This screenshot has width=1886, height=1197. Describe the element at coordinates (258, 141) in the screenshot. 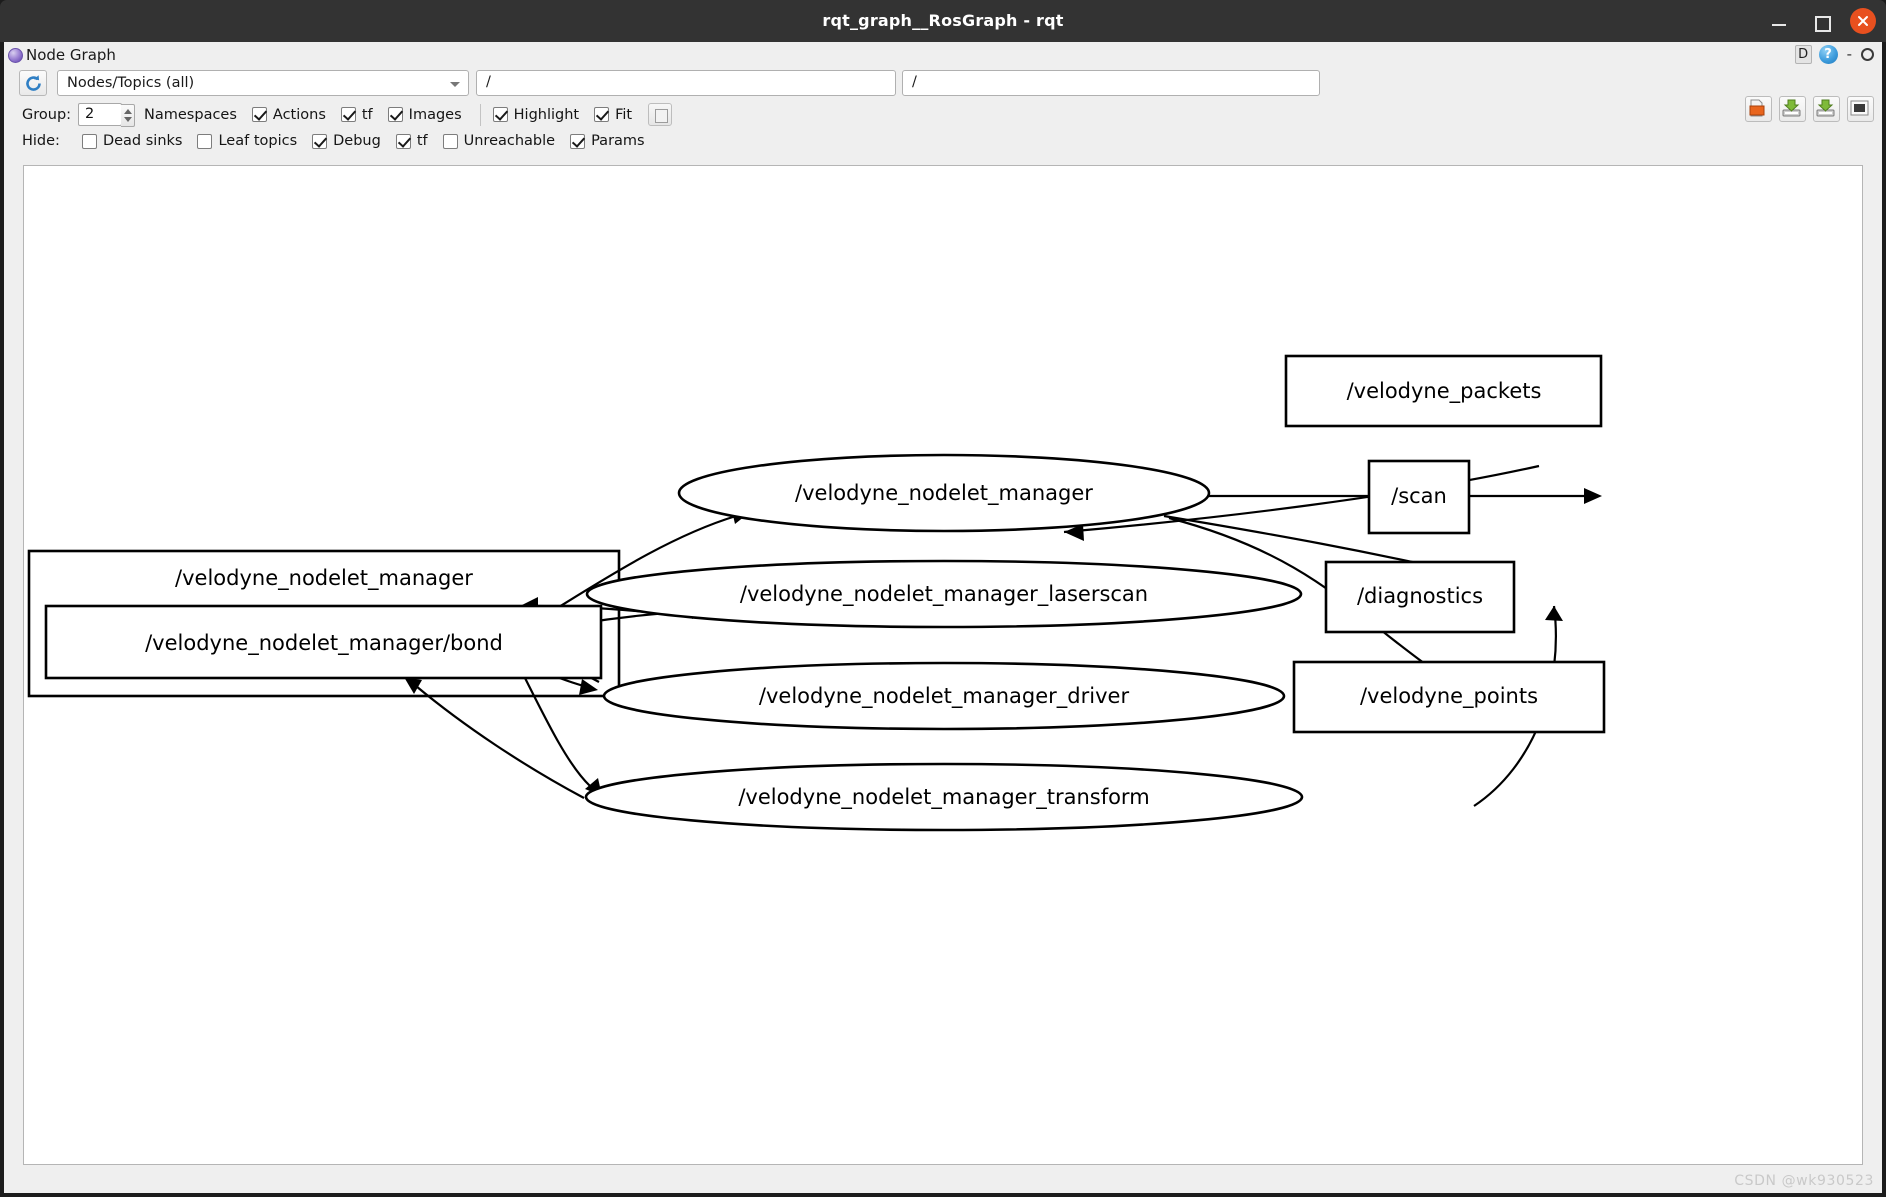

I see `checkbox-leaf-topics-label: Leaf topics` at that location.